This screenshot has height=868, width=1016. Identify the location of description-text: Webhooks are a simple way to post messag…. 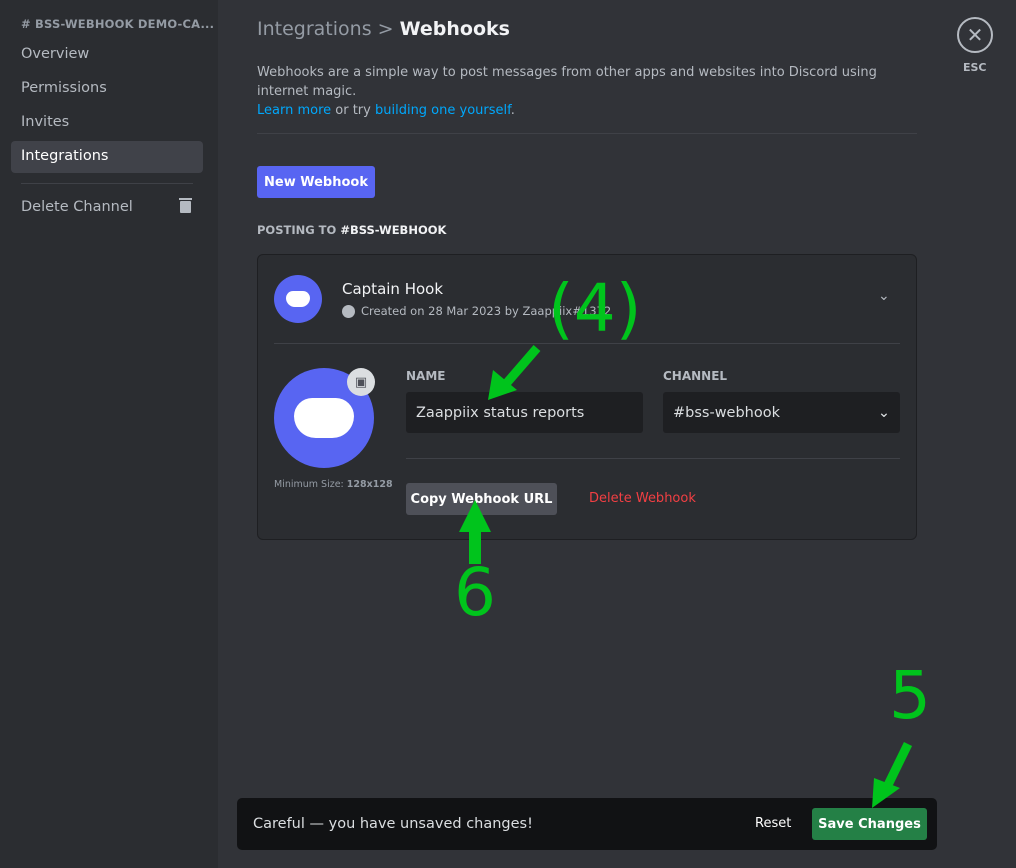
(567, 82).